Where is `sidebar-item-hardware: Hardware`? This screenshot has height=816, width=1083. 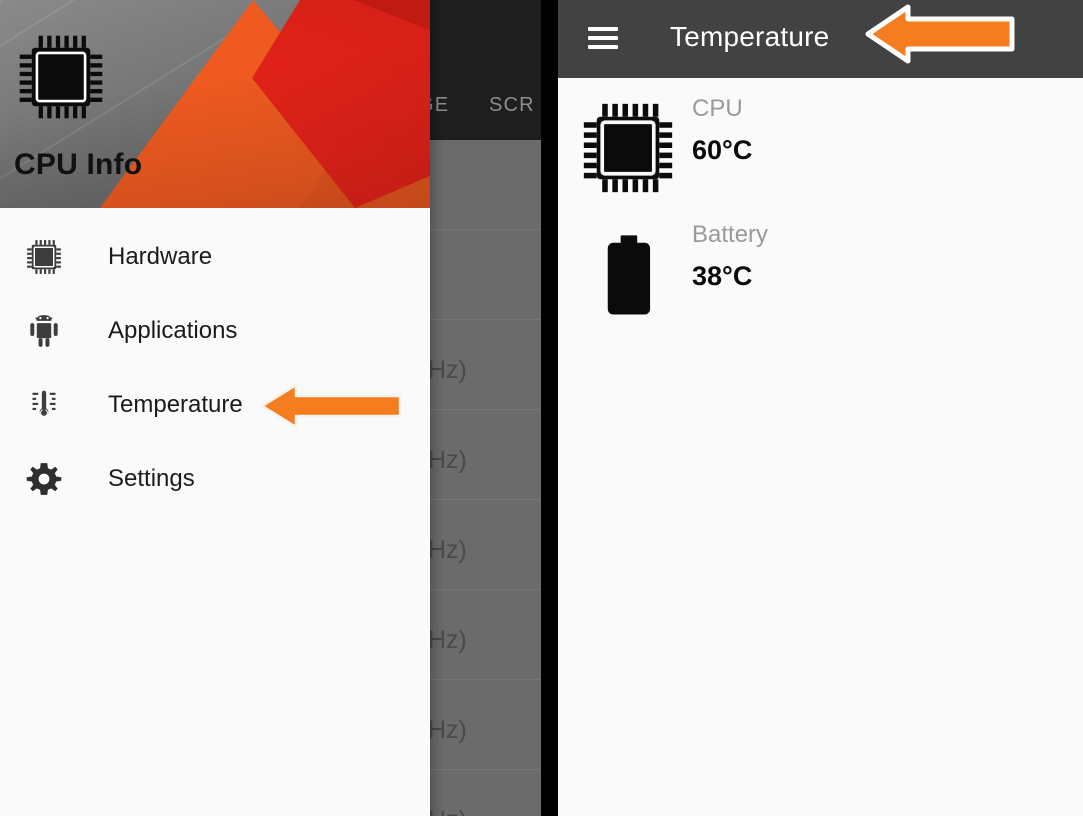
sidebar-item-hardware: Hardware is located at coordinates (215, 257).